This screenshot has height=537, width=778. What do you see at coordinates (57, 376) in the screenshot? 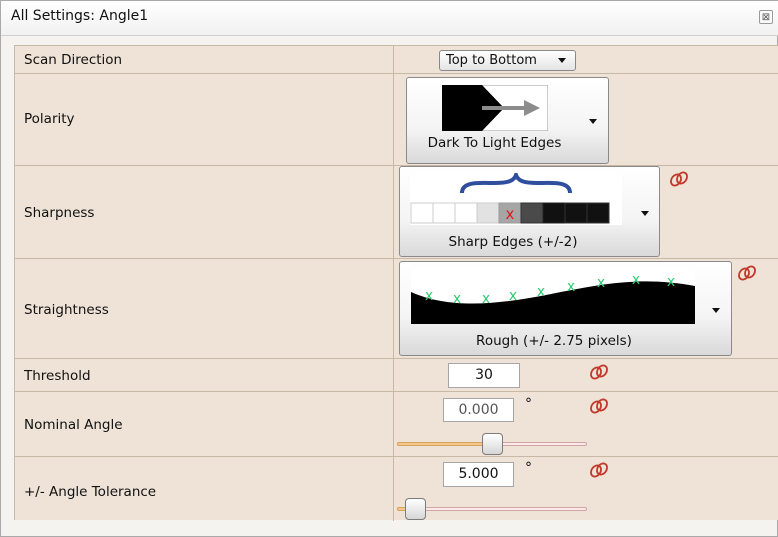
I see `threshold-label: Threshold` at bounding box center [57, 376].